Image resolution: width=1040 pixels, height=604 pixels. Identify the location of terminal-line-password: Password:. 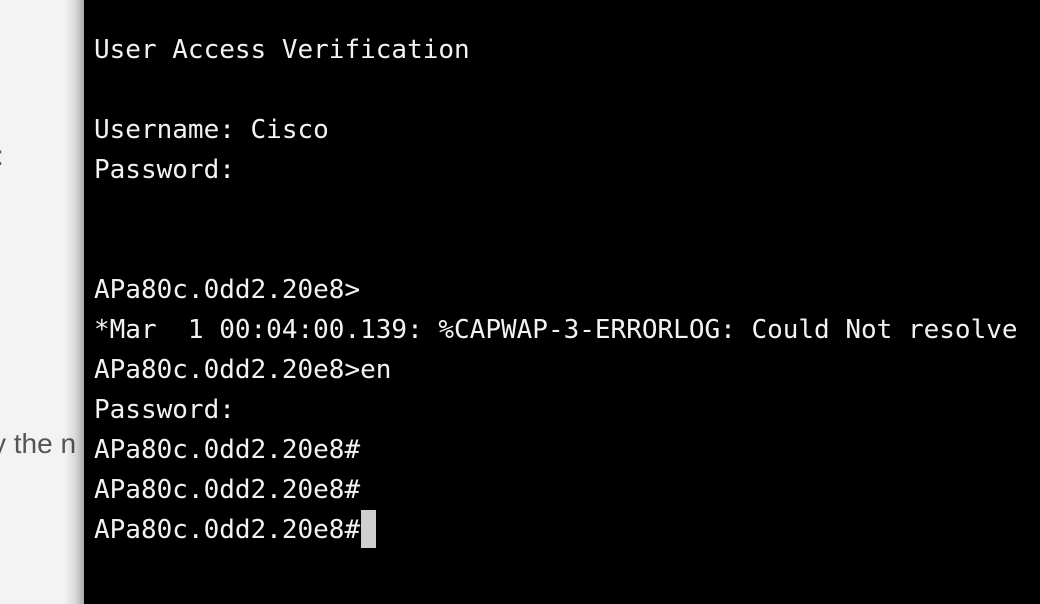
(164, 170).